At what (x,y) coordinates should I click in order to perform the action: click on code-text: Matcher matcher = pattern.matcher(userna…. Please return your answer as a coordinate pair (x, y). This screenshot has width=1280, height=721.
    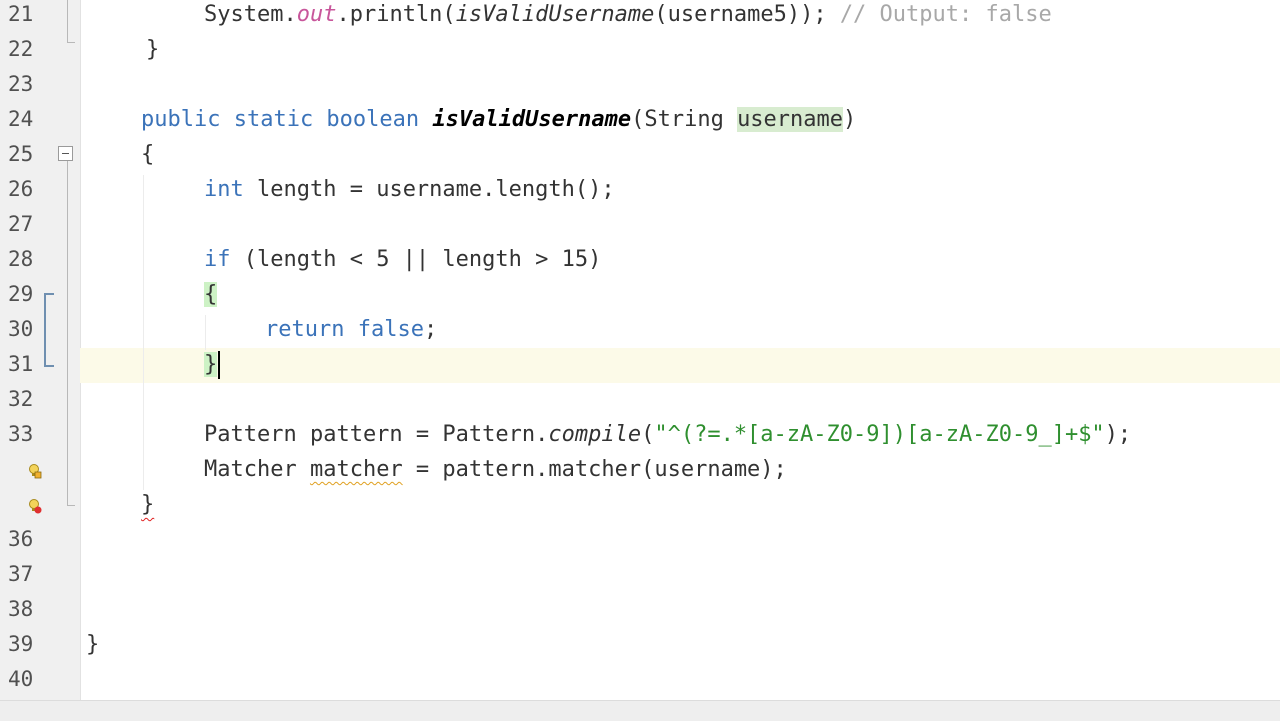
    Looking at the image, I should click on (495, 469).